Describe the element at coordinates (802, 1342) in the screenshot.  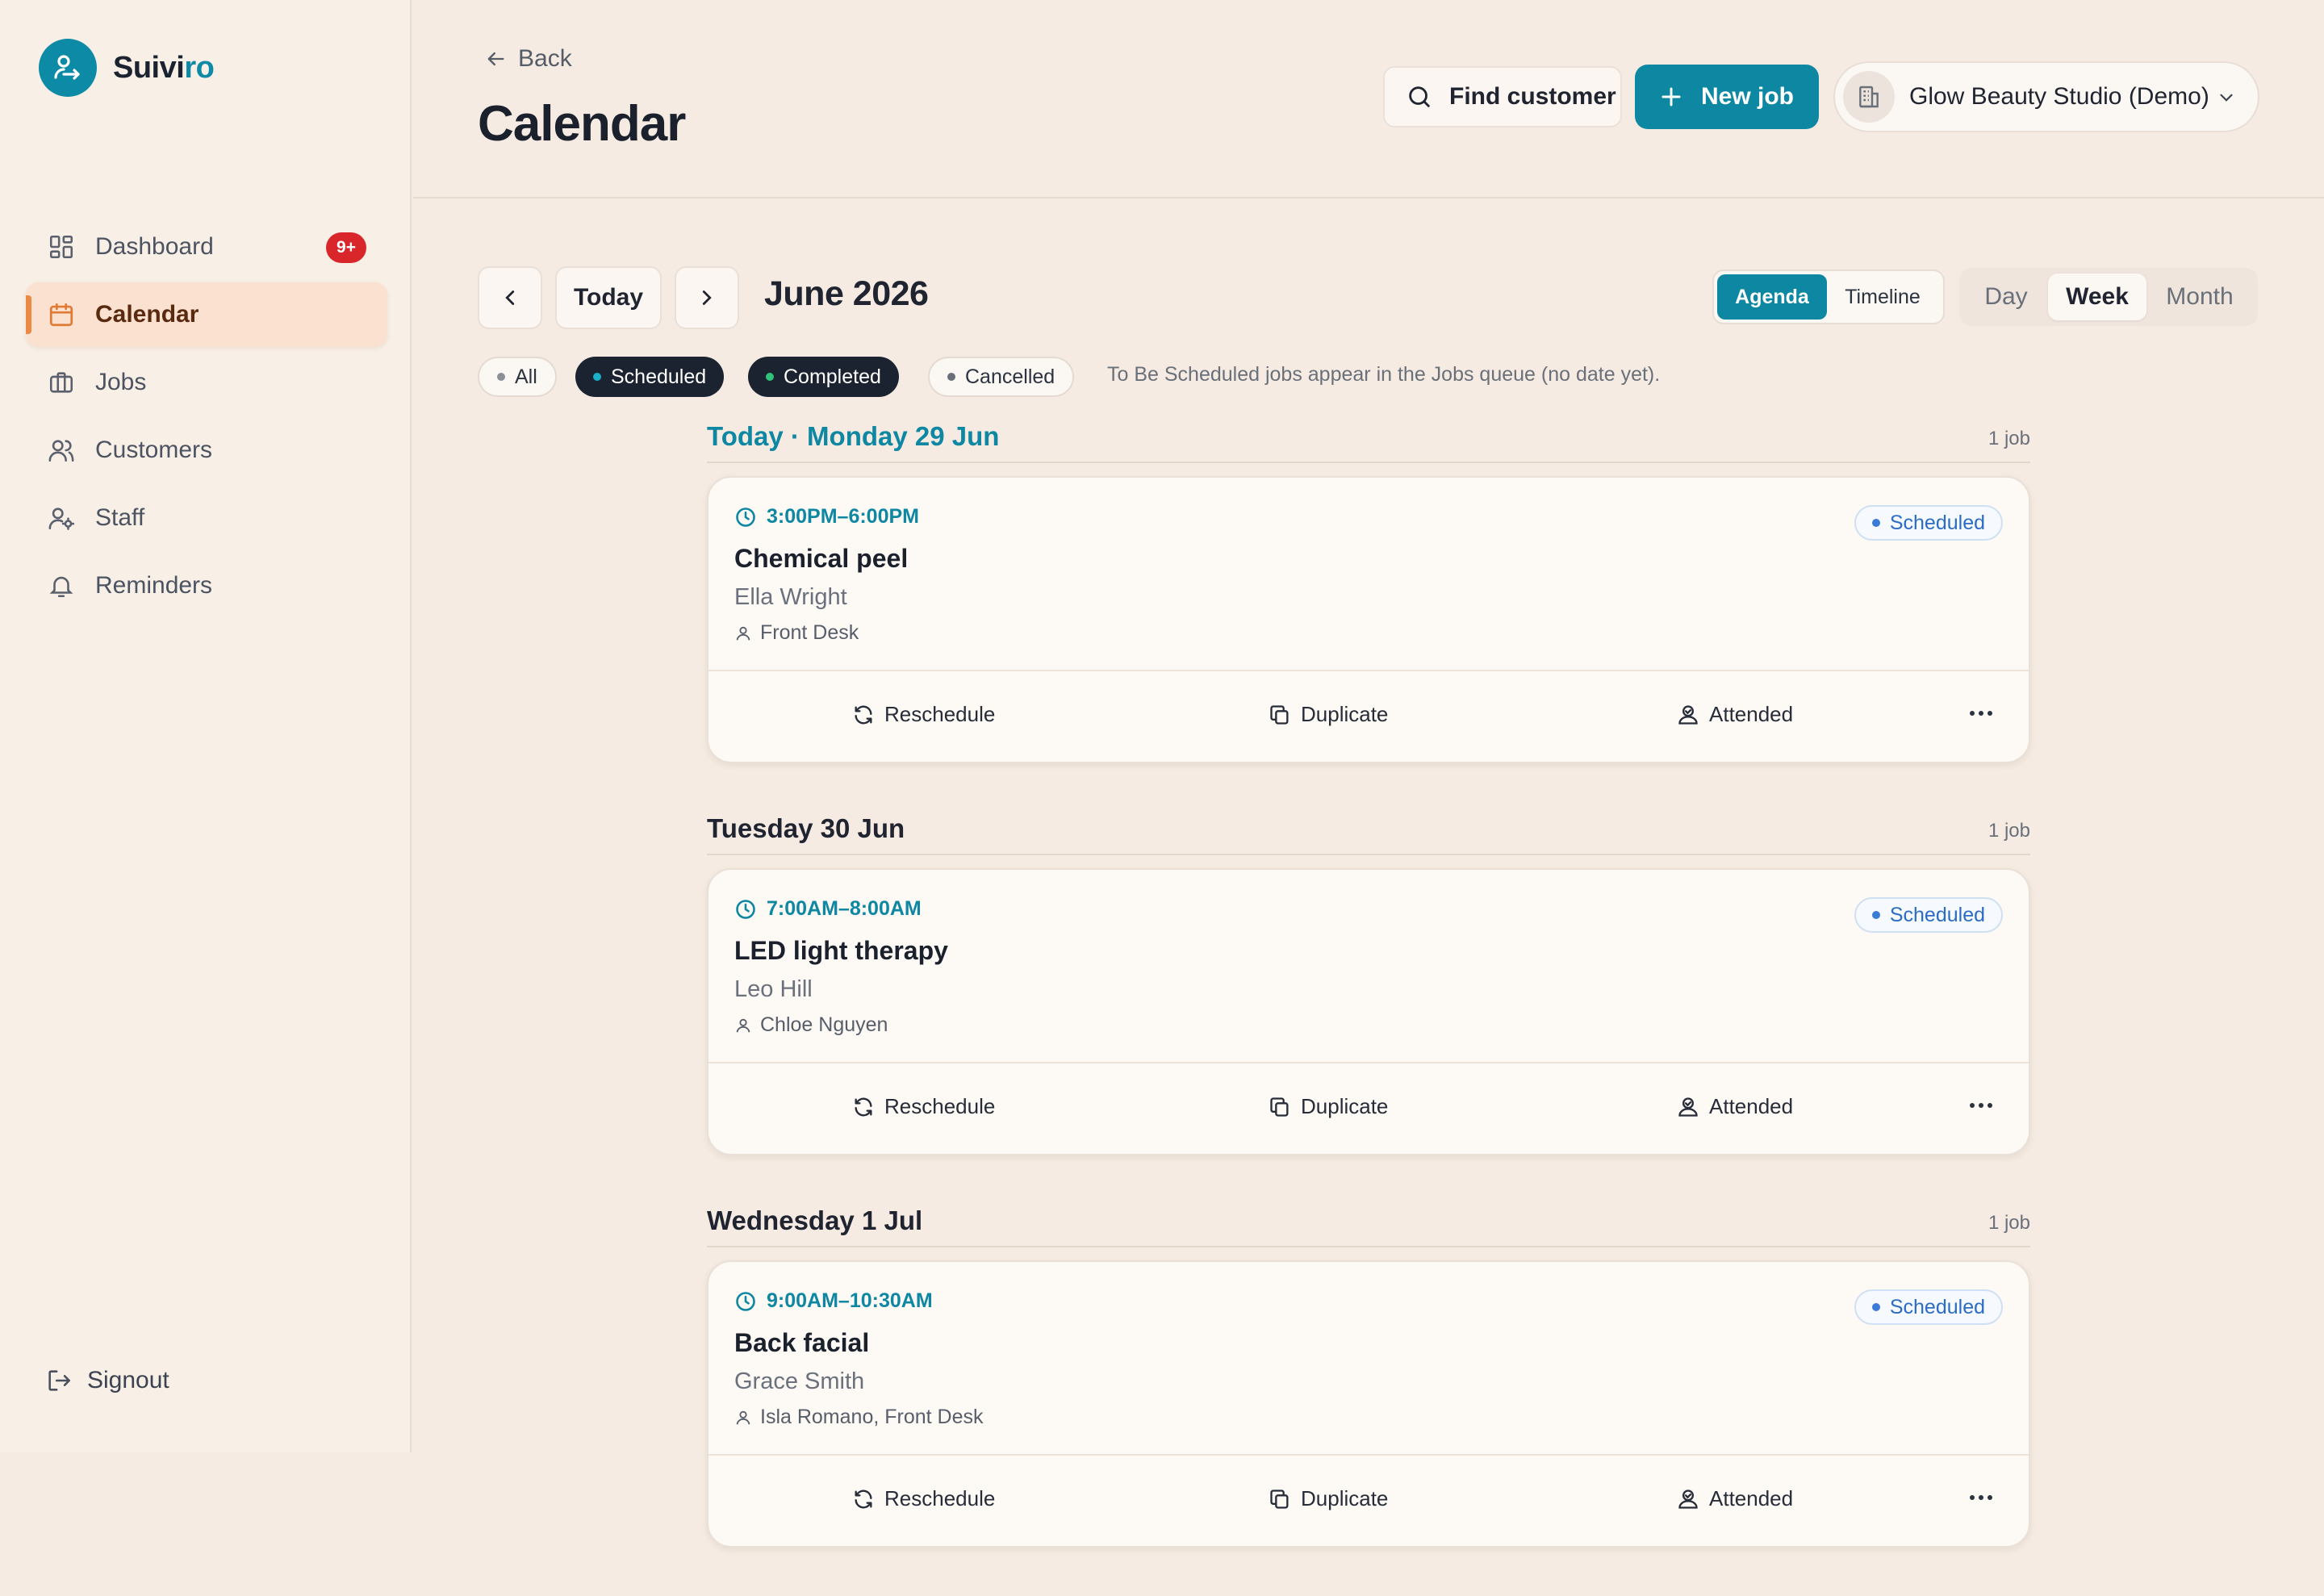
I see `job-service: Back facial` at that location.